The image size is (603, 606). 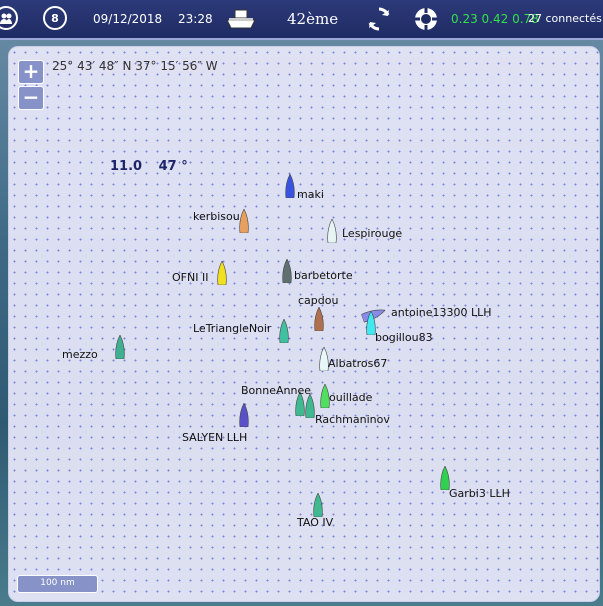 I want to click on performance-stats: 0.23 0.42 0.78, so click(x=495, y=19).